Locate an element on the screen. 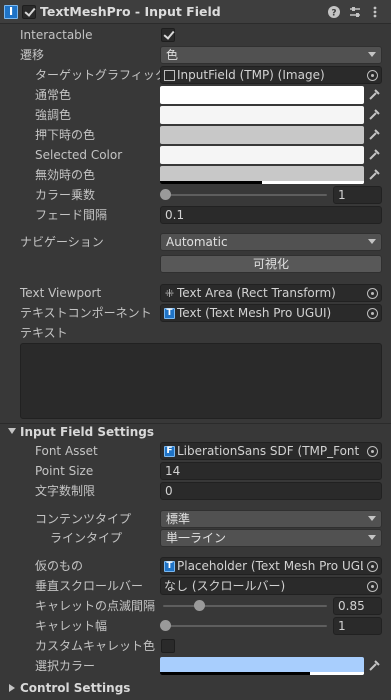 This screenshot has width=391, height=700. target-graphic-field: InputField (TMP) (Image) is located at coordinates (271, 75).